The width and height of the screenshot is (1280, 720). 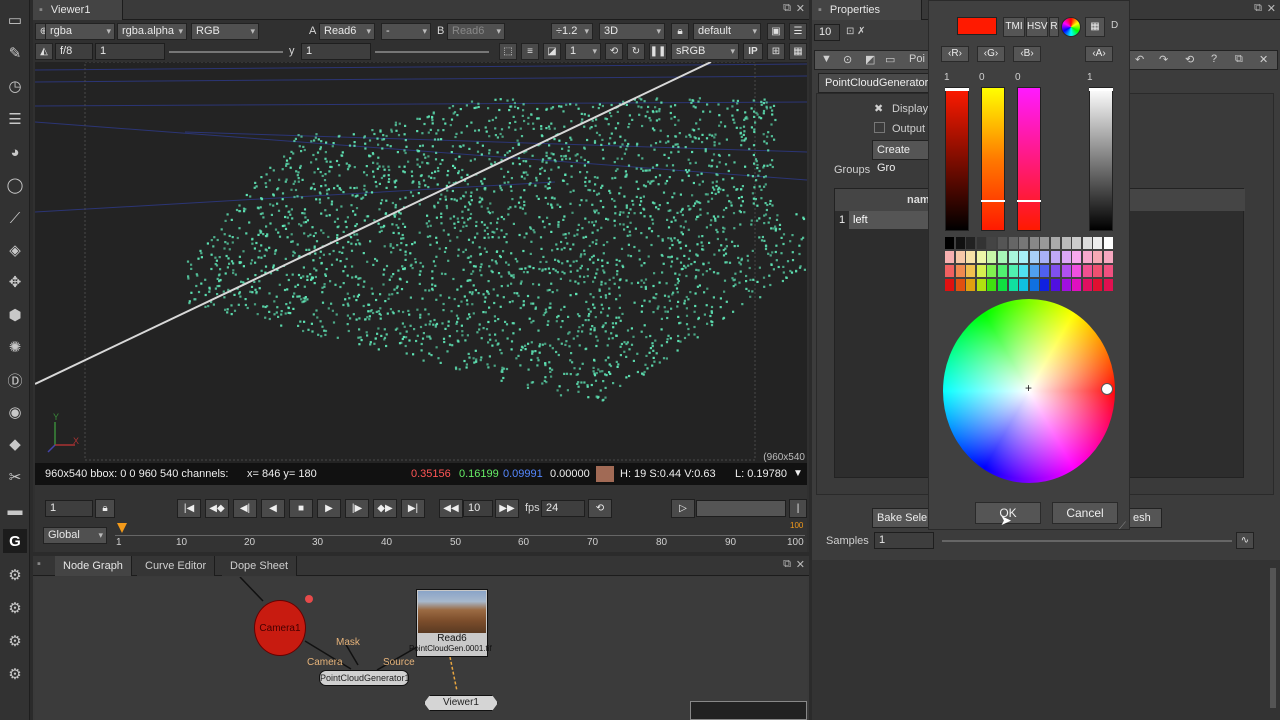 What do you see at coordinates (820, 10) in the screenshot?
I see `tab-close-icon: ▪` at bounding box center [820, 10].